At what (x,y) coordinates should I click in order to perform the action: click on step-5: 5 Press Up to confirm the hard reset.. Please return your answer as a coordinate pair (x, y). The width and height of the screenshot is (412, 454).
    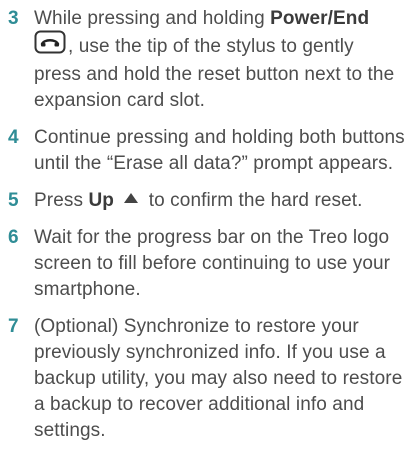
    Looking at the image, I should click on (207, 201).